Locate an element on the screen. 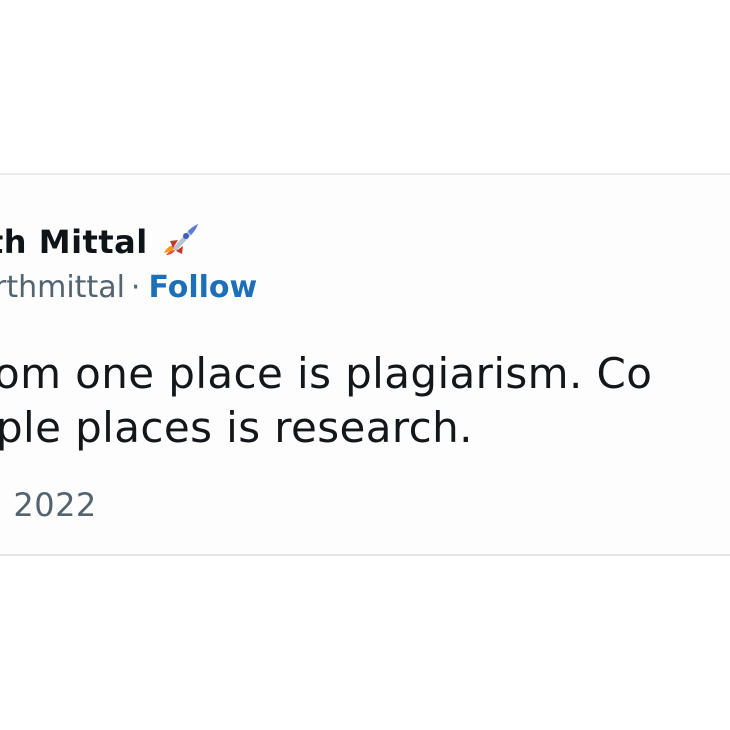  rocket-icon is located at coordinates (180, 241).